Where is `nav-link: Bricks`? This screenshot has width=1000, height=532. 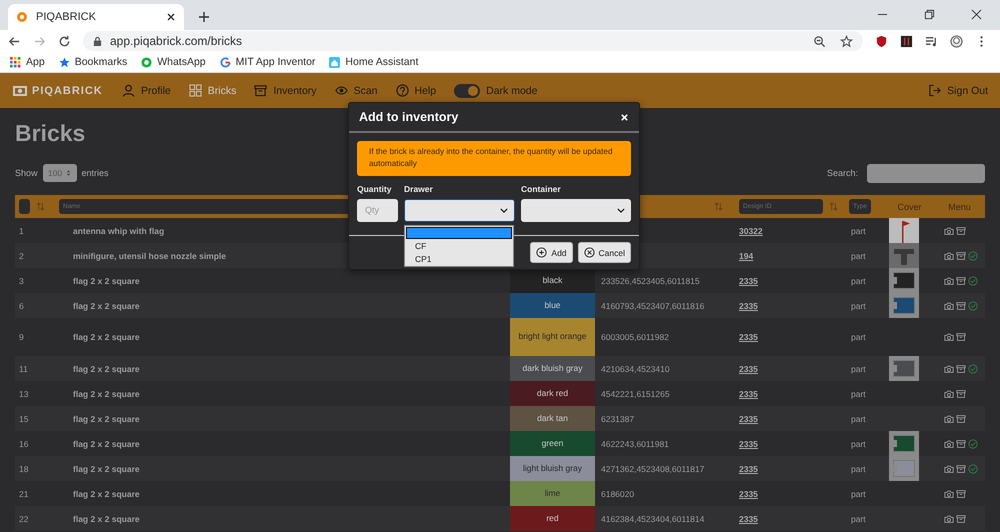 nav-link: Bricks is located at coordinates (212, 90).